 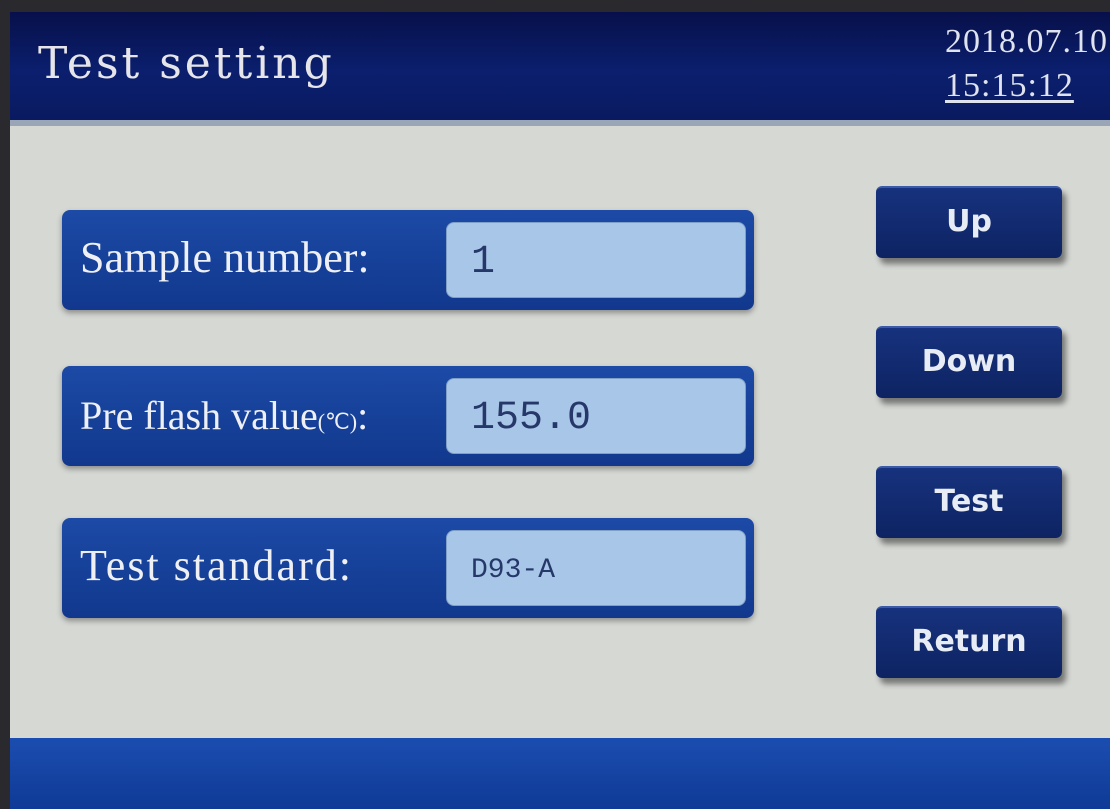 I want to click on pre-flash-value-label: Pre flash value(℃):, so click(x=224, y=415).